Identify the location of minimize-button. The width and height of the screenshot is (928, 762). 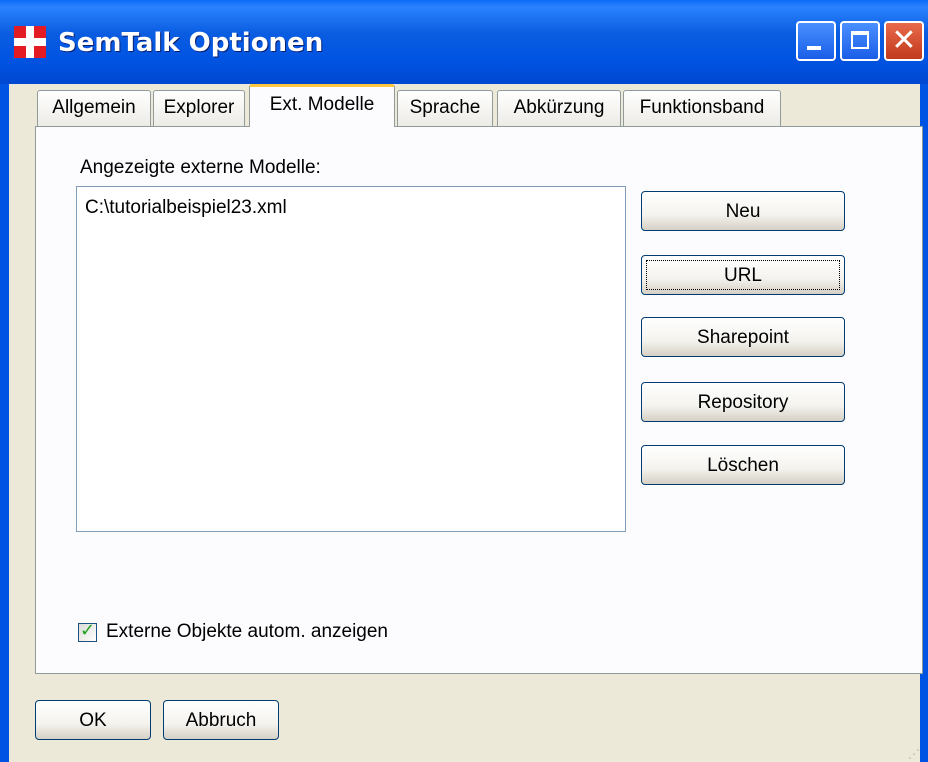
(816, 41).